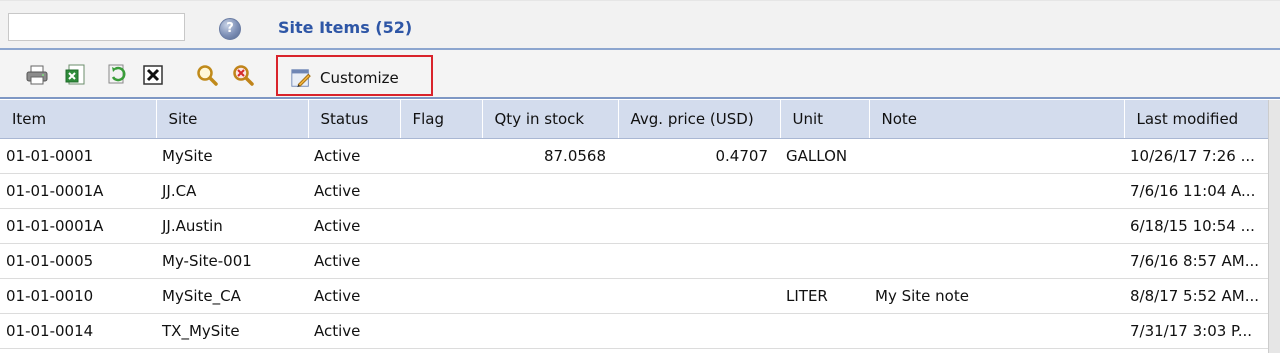  Describe the element at coordinates (232, 296) in the screenshot. I see `cell-site: MySite_CA` at that location.